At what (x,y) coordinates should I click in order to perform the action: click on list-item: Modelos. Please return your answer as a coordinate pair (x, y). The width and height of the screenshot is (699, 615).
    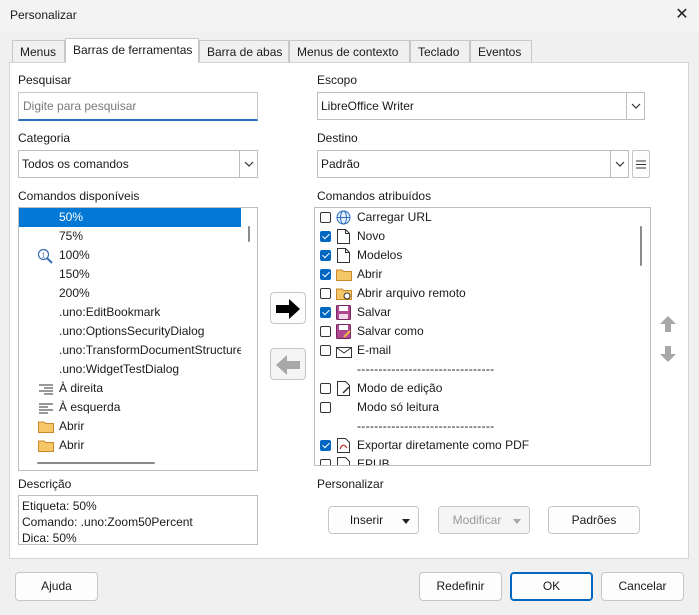
    Looking at the image, I should click on (475, 255).